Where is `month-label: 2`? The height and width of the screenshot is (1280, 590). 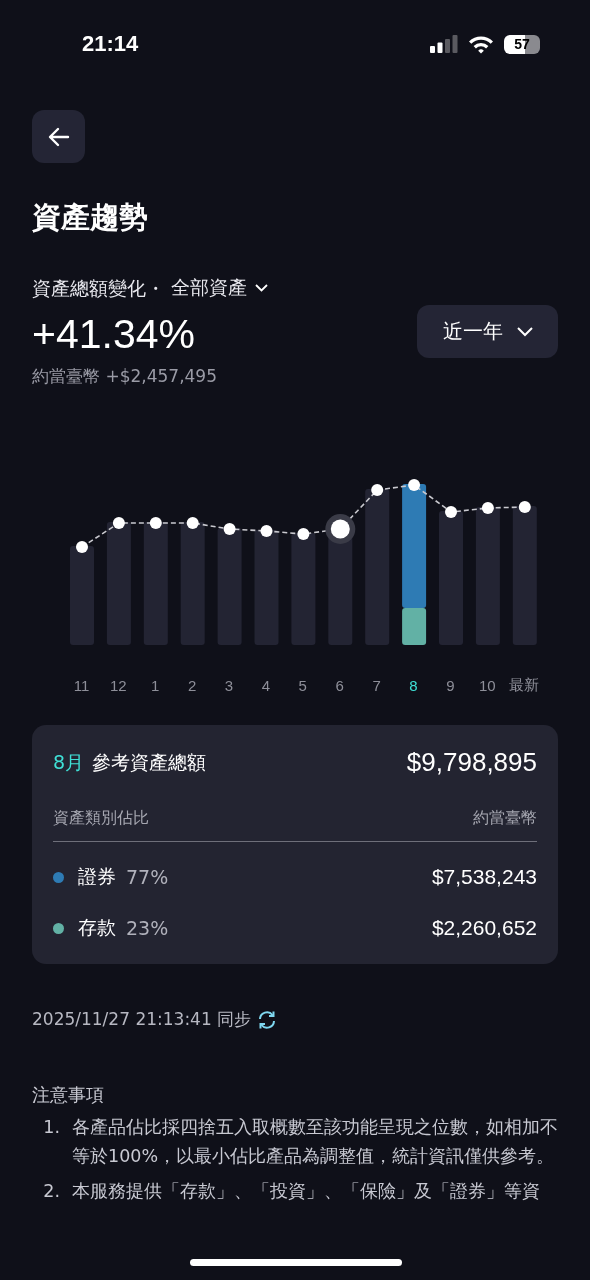 month-label: 2 is located at coordinates (192, 685).